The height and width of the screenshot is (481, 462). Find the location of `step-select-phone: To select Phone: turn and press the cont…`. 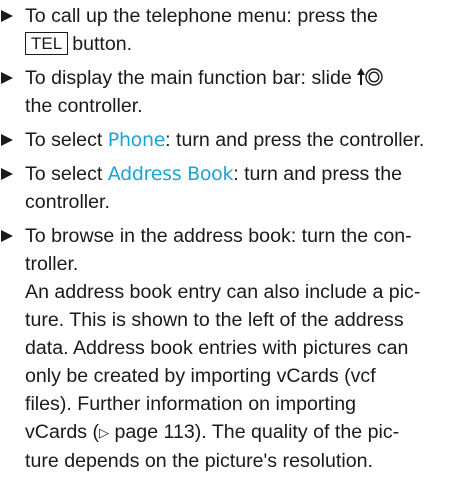

step-select-phone: To select Phone: turn and press the cont… is located at coordinates (231, 140).